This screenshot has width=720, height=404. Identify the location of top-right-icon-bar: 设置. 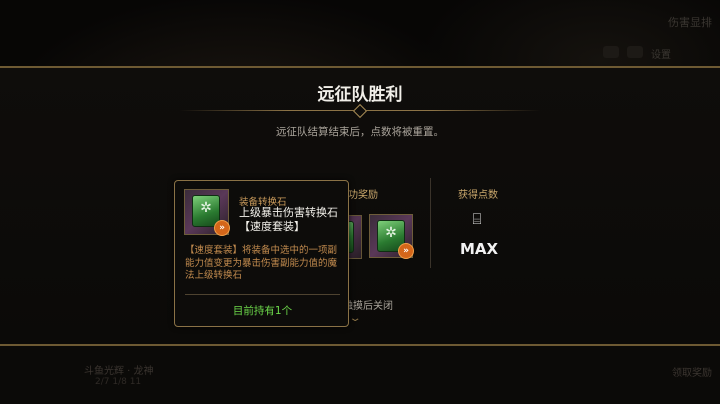
(637, 53).